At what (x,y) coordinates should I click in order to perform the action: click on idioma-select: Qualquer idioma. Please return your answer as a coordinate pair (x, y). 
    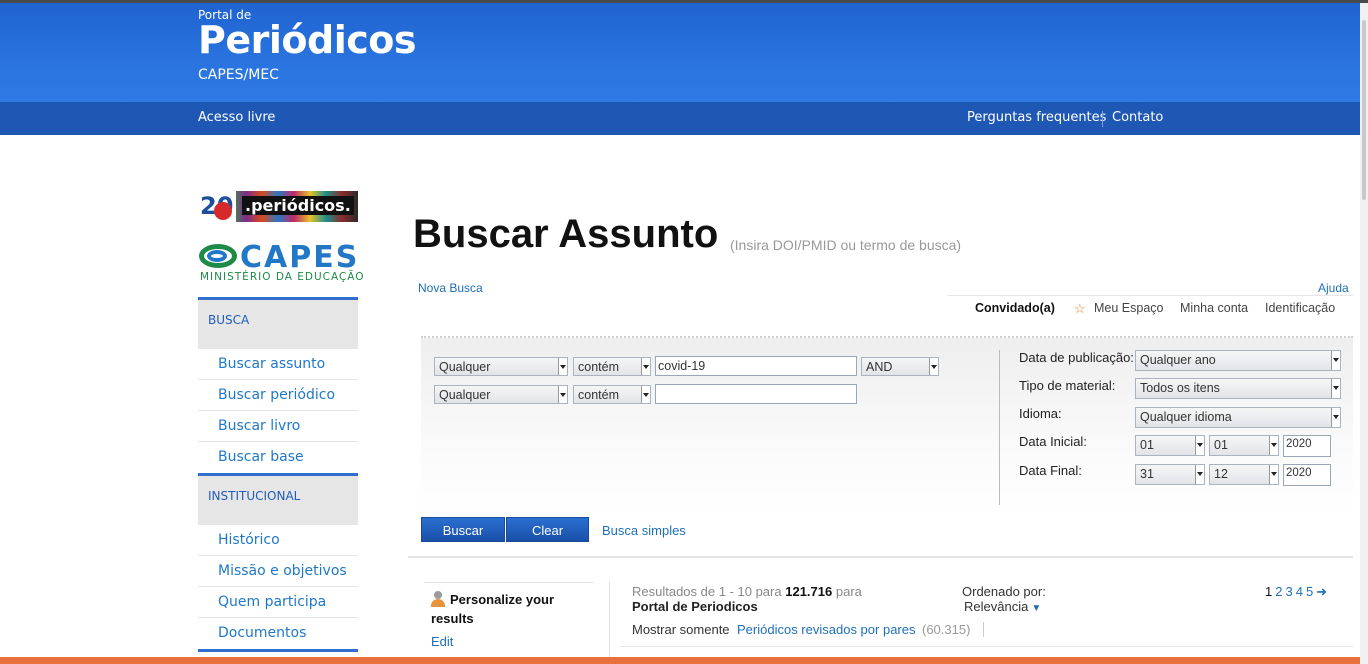
    Looking at the image, I should click on (1238, 417).